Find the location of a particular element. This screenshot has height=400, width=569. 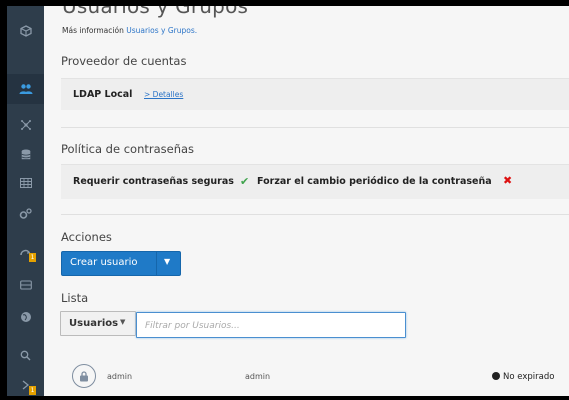

row-status-text: No expirado is located at coordinates (529, 377).